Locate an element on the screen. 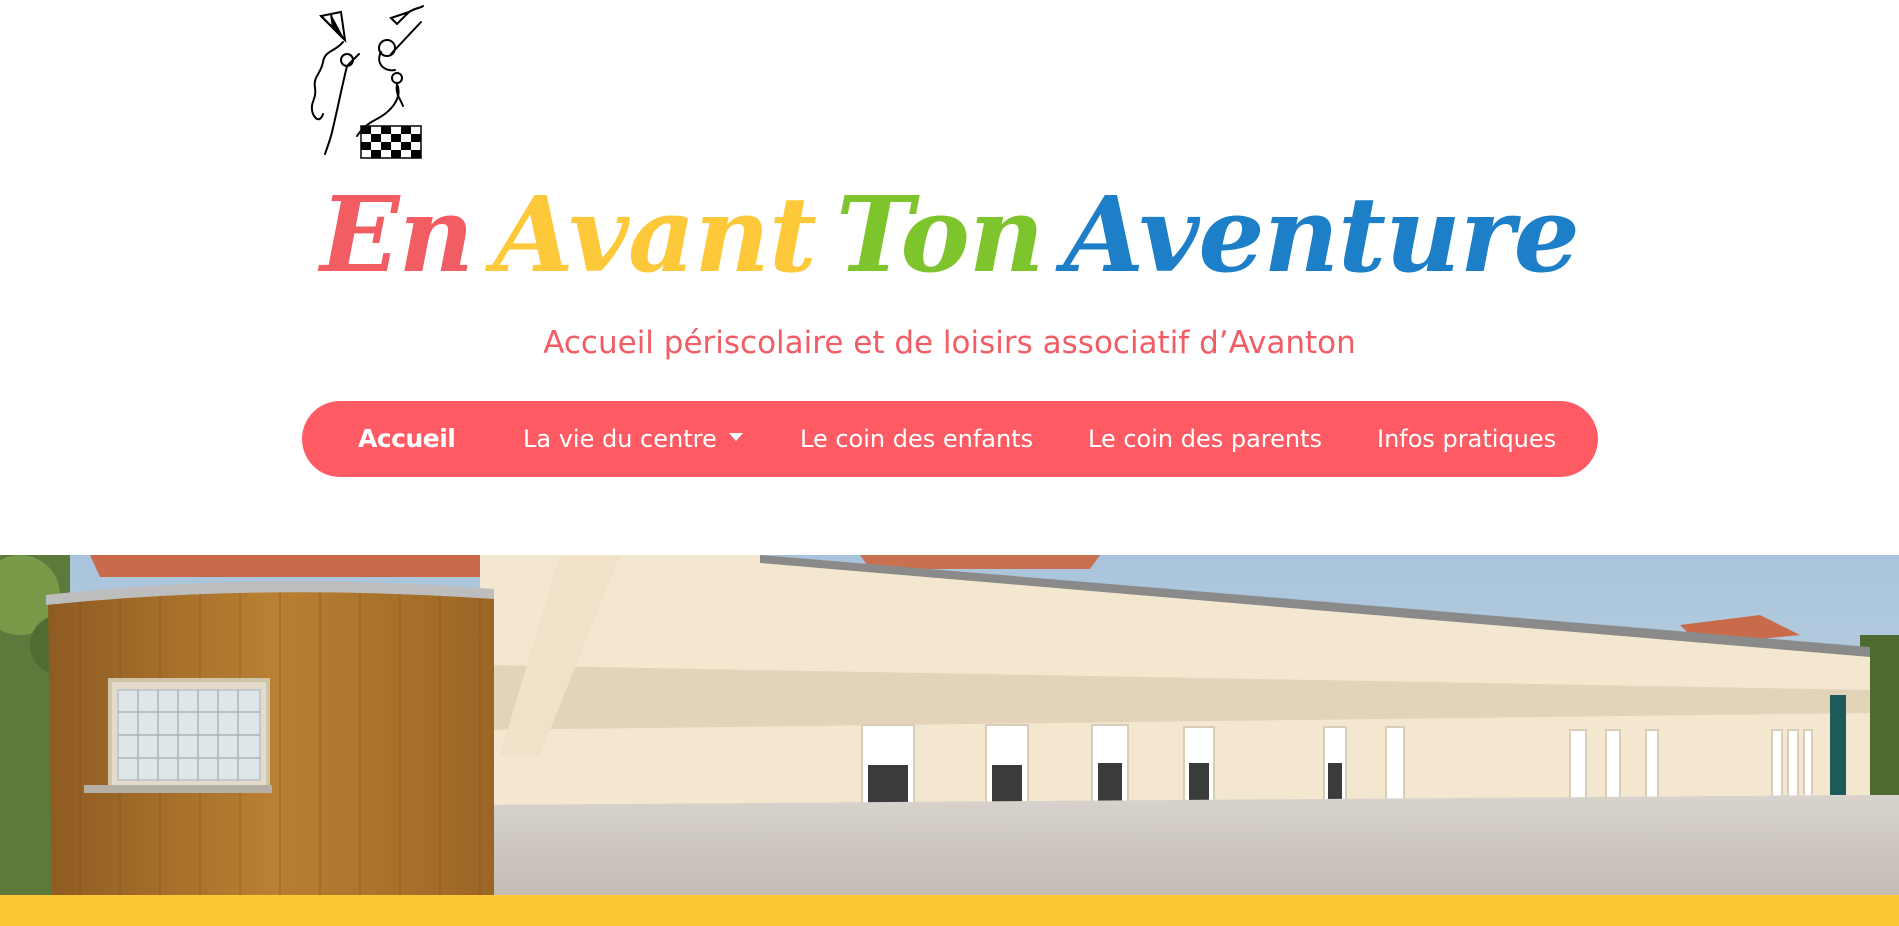  nav-item-label: Le coin des enfants is located at coordinates (917, 439).